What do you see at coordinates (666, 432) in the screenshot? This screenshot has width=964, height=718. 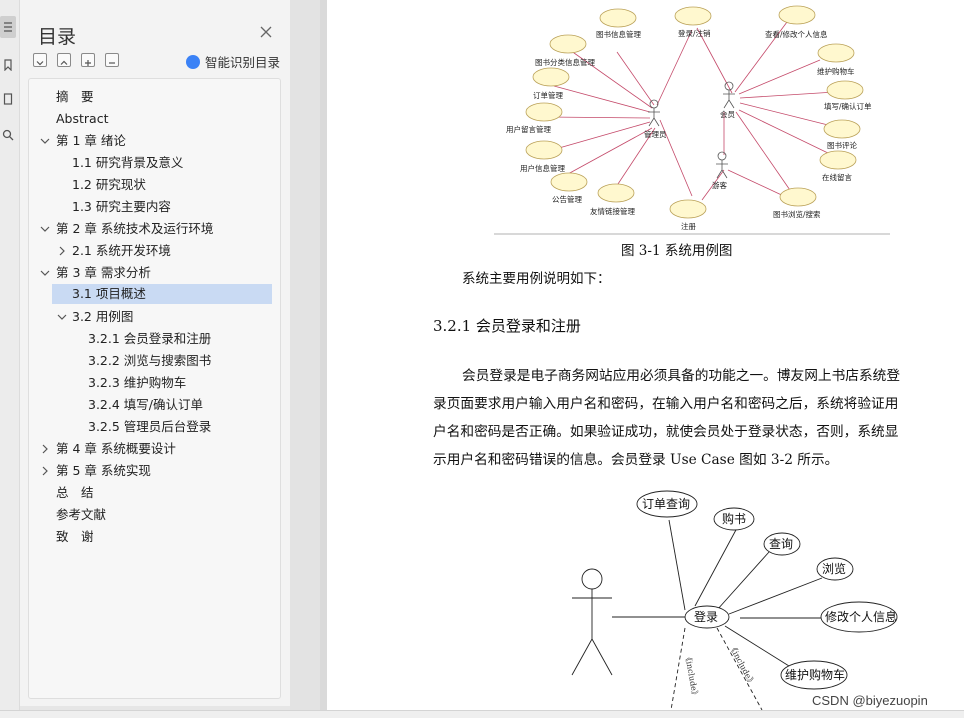 I see `paragraph-line: 户名和密码是否正确。如果验证成功，就使会员处于登录状态，否则，系统显` at bounding box center [666, 432].